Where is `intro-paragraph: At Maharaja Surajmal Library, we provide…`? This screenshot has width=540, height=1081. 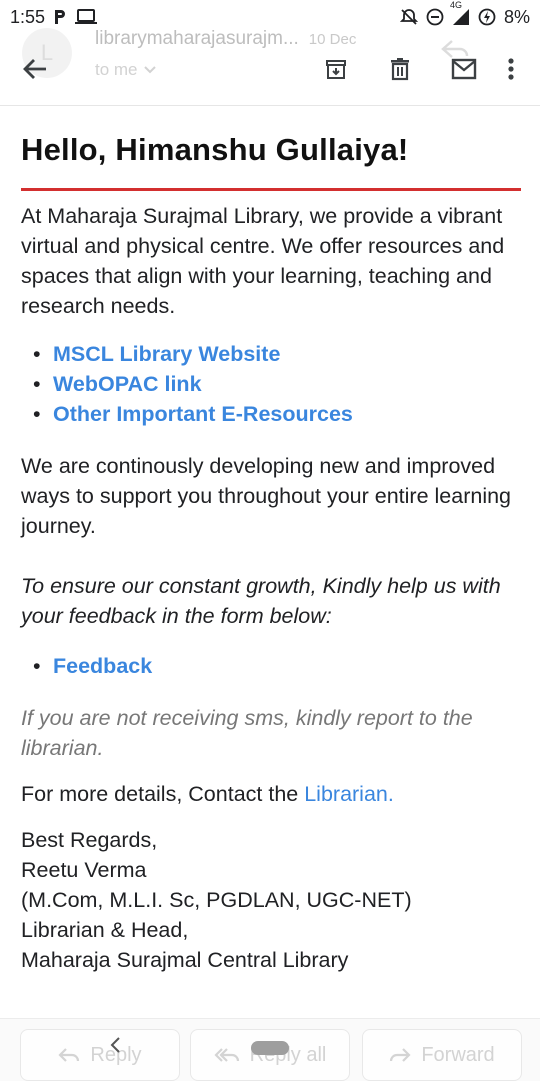
intro-paragraph: At Maharaja Surajmal Library, we provide… is located at coordinates (263, 261).